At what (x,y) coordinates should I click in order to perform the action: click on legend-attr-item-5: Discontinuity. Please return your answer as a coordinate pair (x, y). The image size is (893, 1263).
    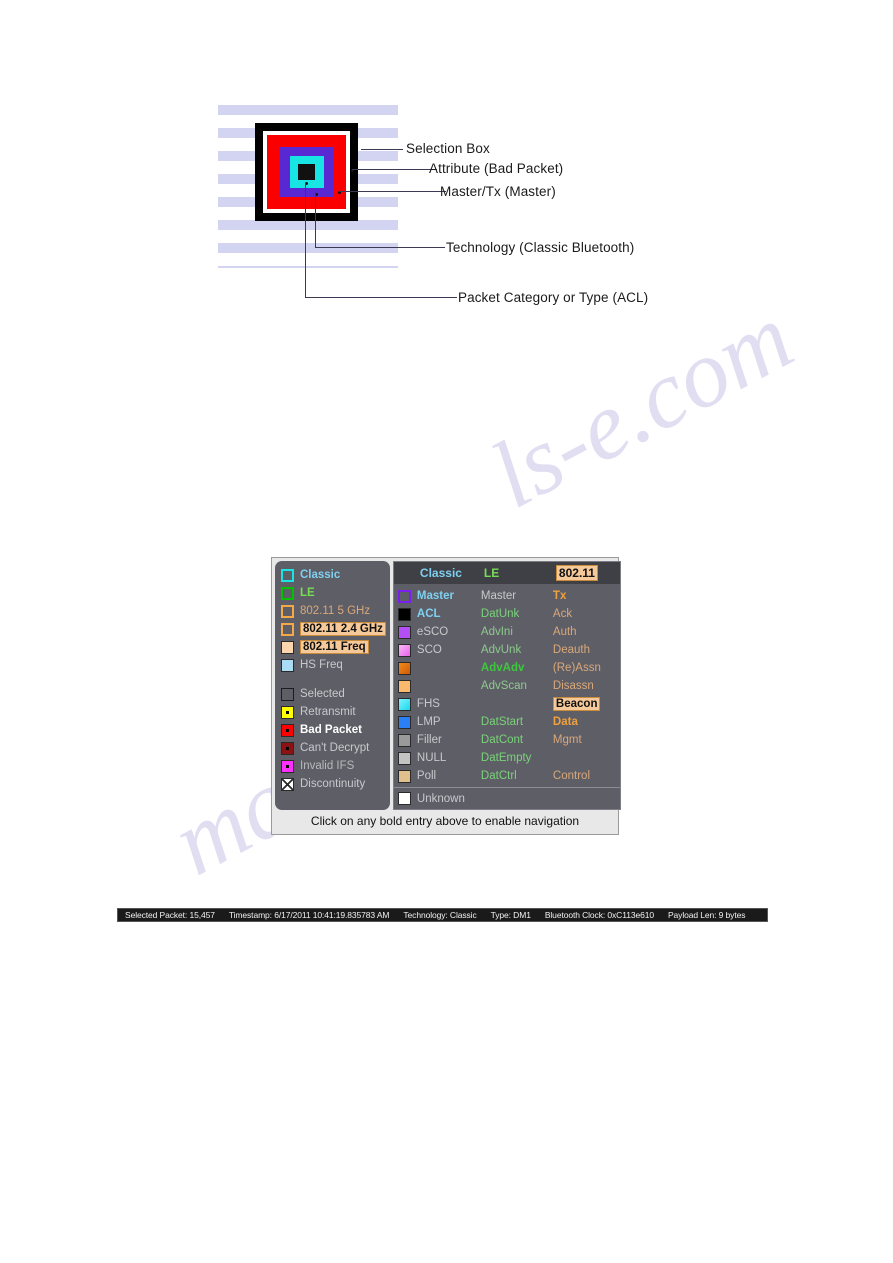
    Looking at the image, I should click on (333, 784).